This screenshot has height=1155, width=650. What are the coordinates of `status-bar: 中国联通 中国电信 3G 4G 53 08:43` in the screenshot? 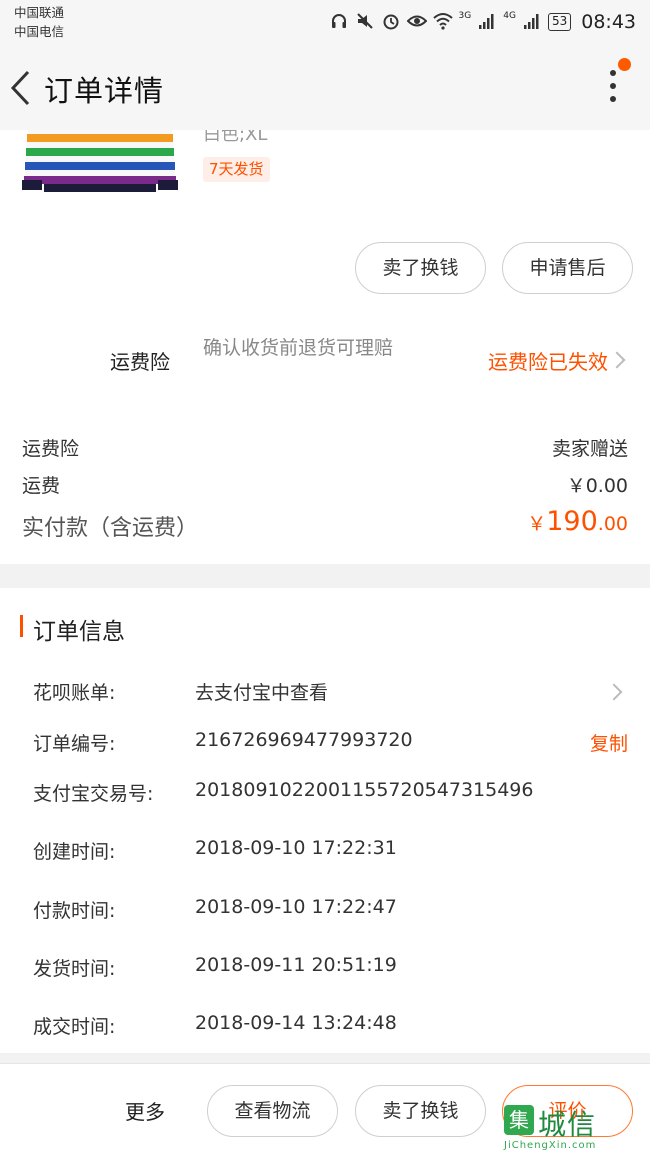 It's located at (325, 22).